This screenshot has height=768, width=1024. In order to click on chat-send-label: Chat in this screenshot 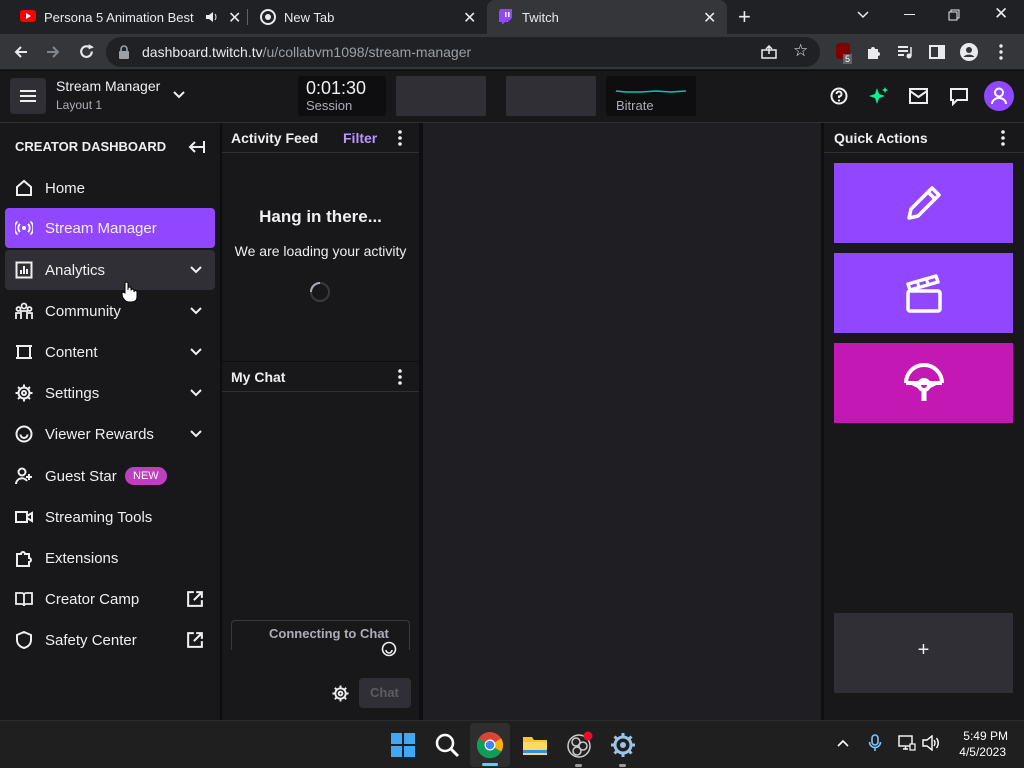, I will do `click(384, 692)`.